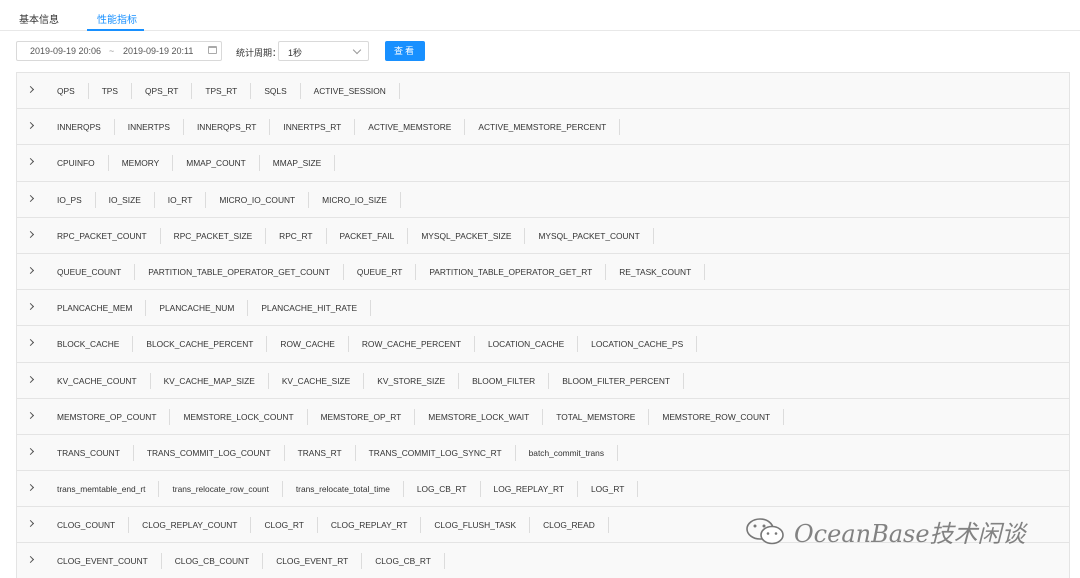  I want to click on metric-item: ACTIVE_MEMSTORE_PERCENT, so click(543, 127).